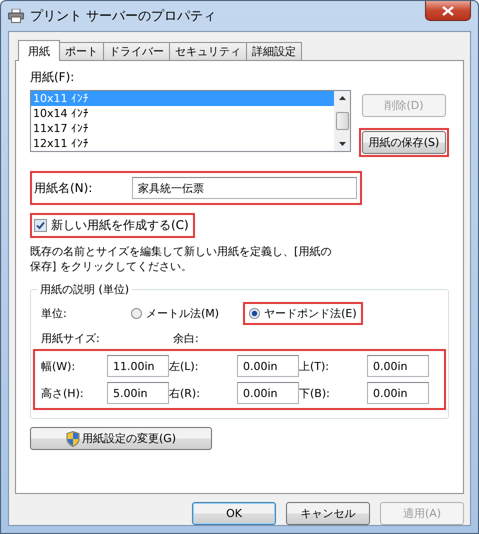 This screenshot has height=534, width=479. I want to click on list-item: 10x14 ｲﾝﾁ, so click(182, 113).